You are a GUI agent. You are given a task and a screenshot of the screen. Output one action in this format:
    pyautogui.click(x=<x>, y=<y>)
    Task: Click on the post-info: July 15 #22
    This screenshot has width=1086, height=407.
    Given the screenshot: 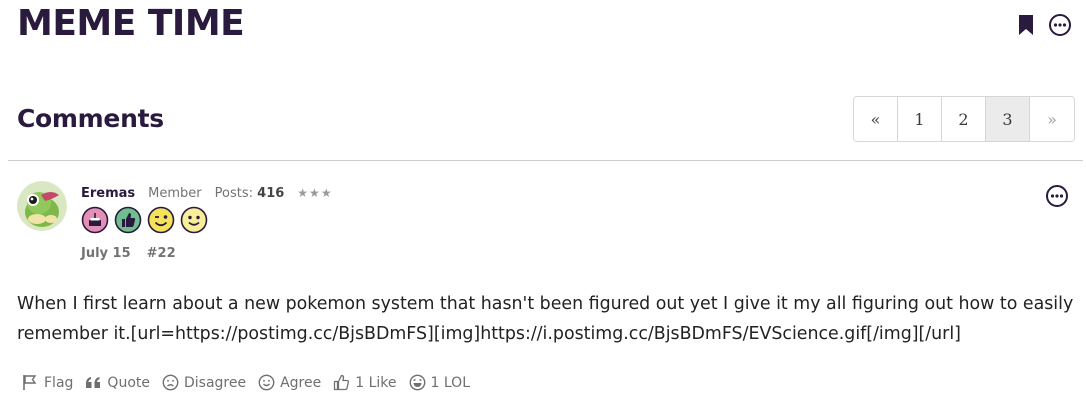 What is the action you would take?
    pyautogui.click(x=128, y=253)
    